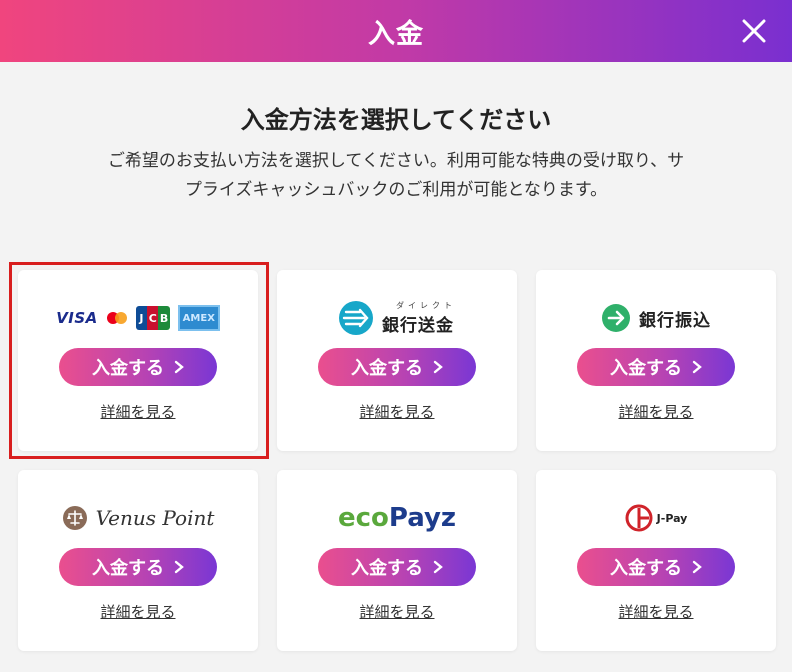  I want to click on detail-link-venus-point: 詳細を見る, so click(138, 611).